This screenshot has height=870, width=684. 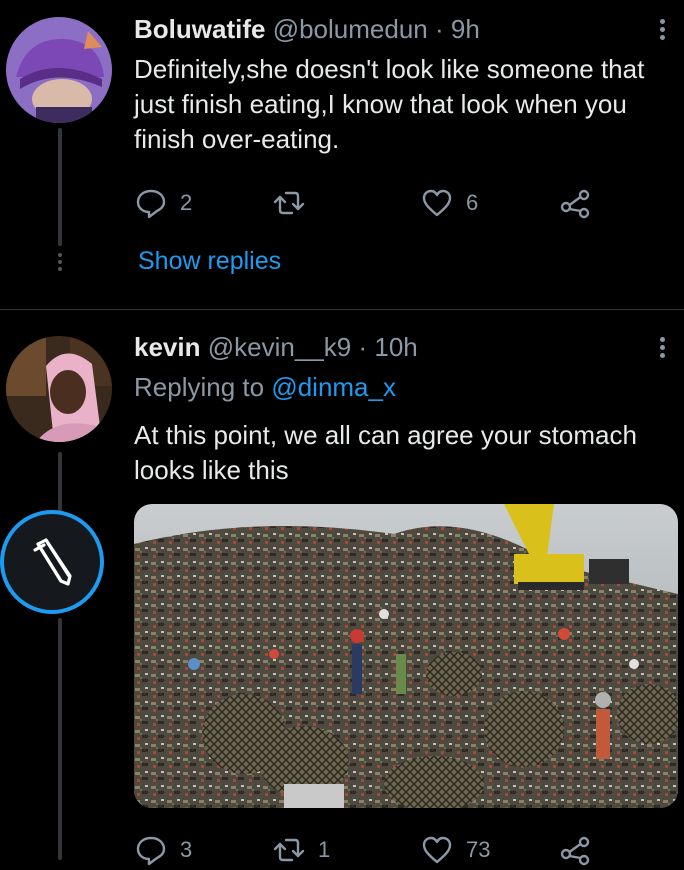 I want to click on like-button: 73, so click(x=455, y=850).